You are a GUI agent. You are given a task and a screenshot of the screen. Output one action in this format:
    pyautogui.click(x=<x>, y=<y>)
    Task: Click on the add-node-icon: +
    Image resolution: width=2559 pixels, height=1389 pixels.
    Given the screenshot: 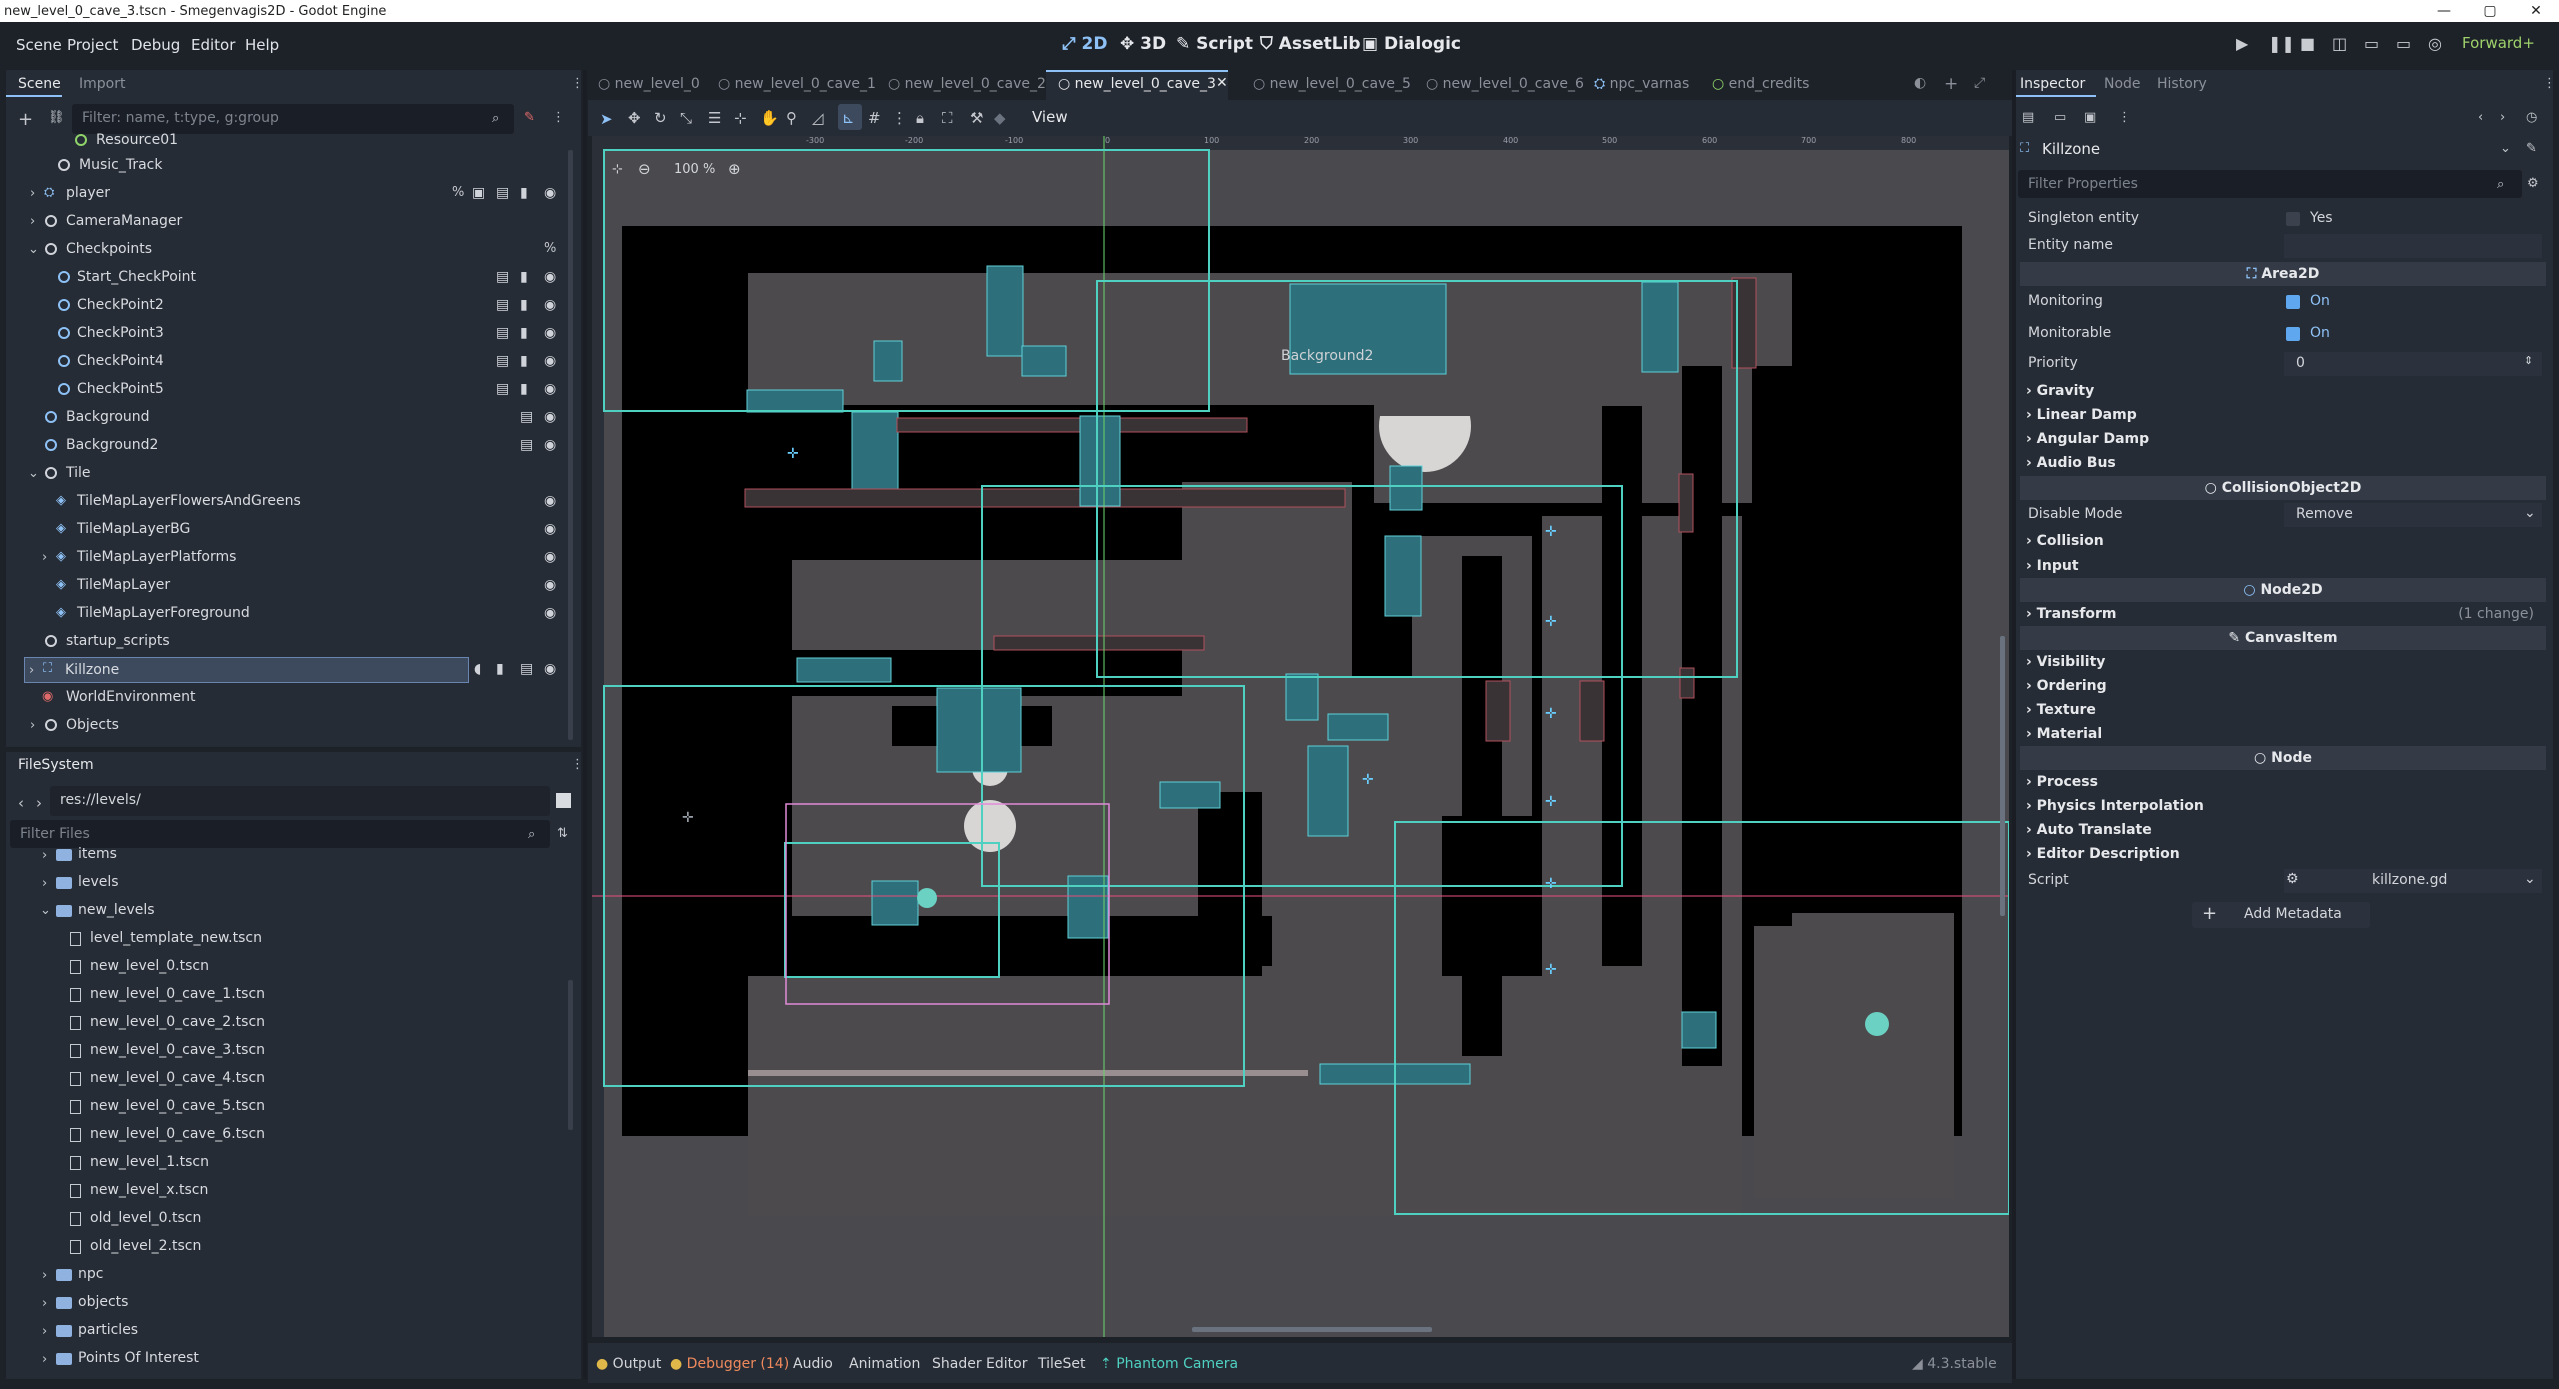 What is the action you would take?
    pyautogui.click(x=25, y=119)
    